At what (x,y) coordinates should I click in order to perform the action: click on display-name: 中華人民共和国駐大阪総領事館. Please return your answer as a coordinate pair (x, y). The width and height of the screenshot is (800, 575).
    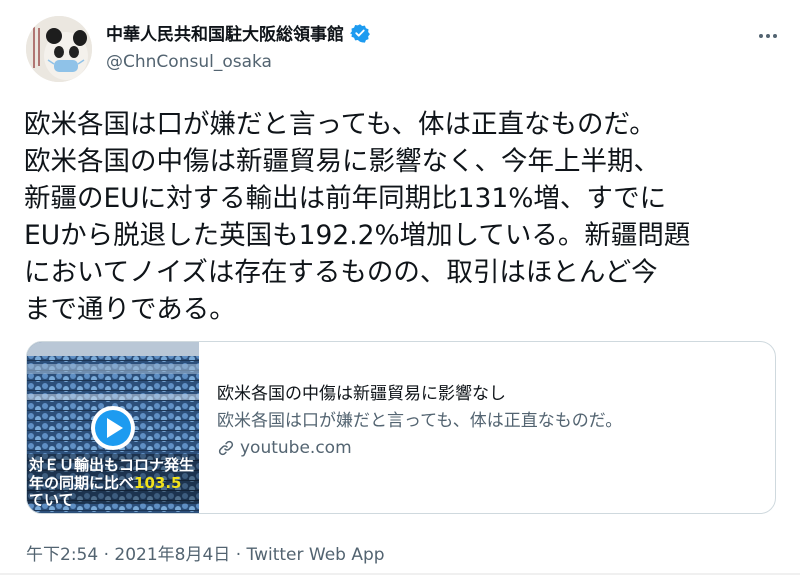
    Looking at the image, I should click on (225, 32).